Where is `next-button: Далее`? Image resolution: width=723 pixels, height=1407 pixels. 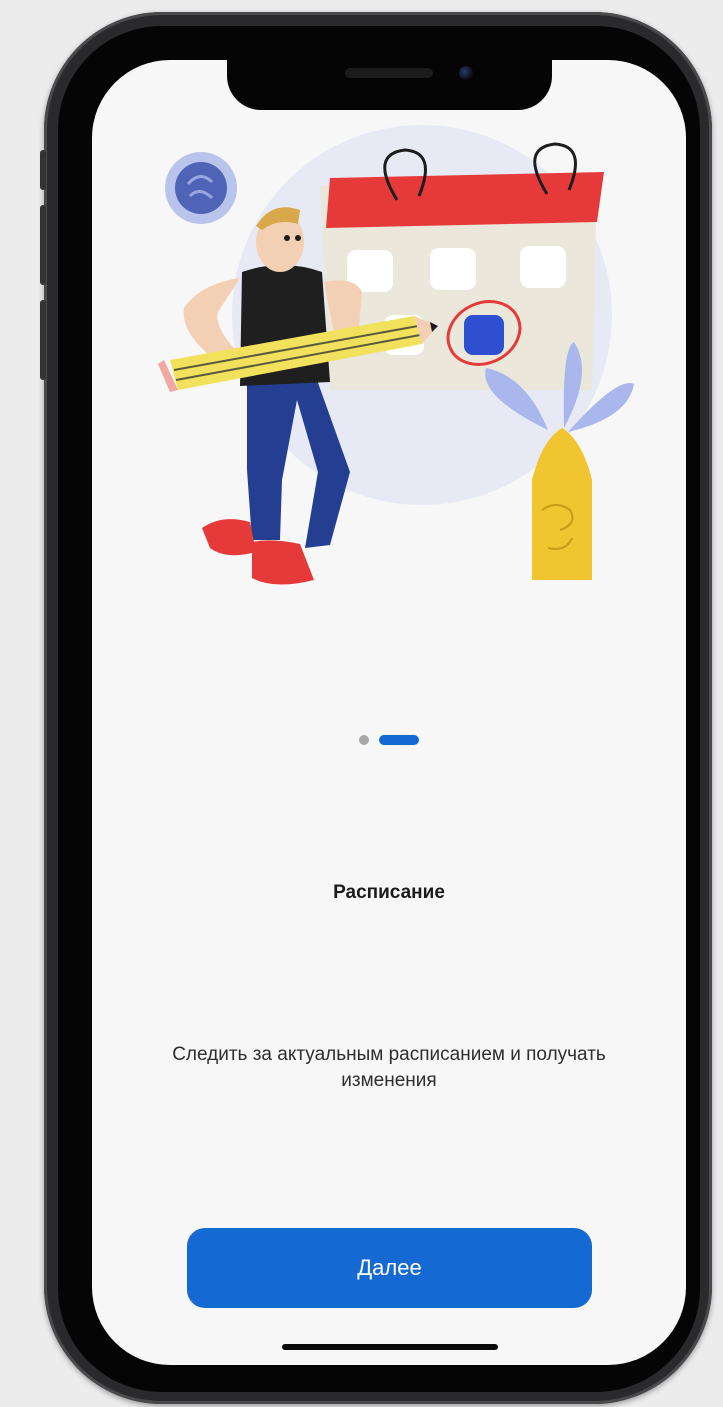
next-button: Далее is located at coordinates (389, 1268).